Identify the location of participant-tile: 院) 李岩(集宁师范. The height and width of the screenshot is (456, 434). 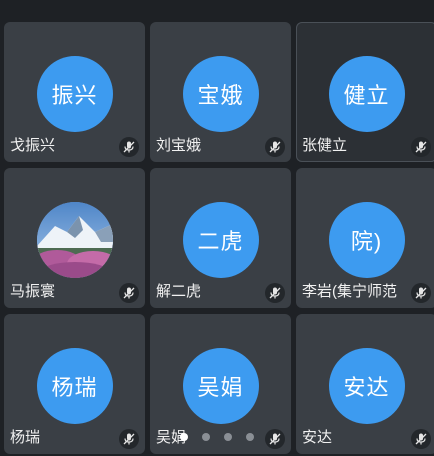
(365, 238).